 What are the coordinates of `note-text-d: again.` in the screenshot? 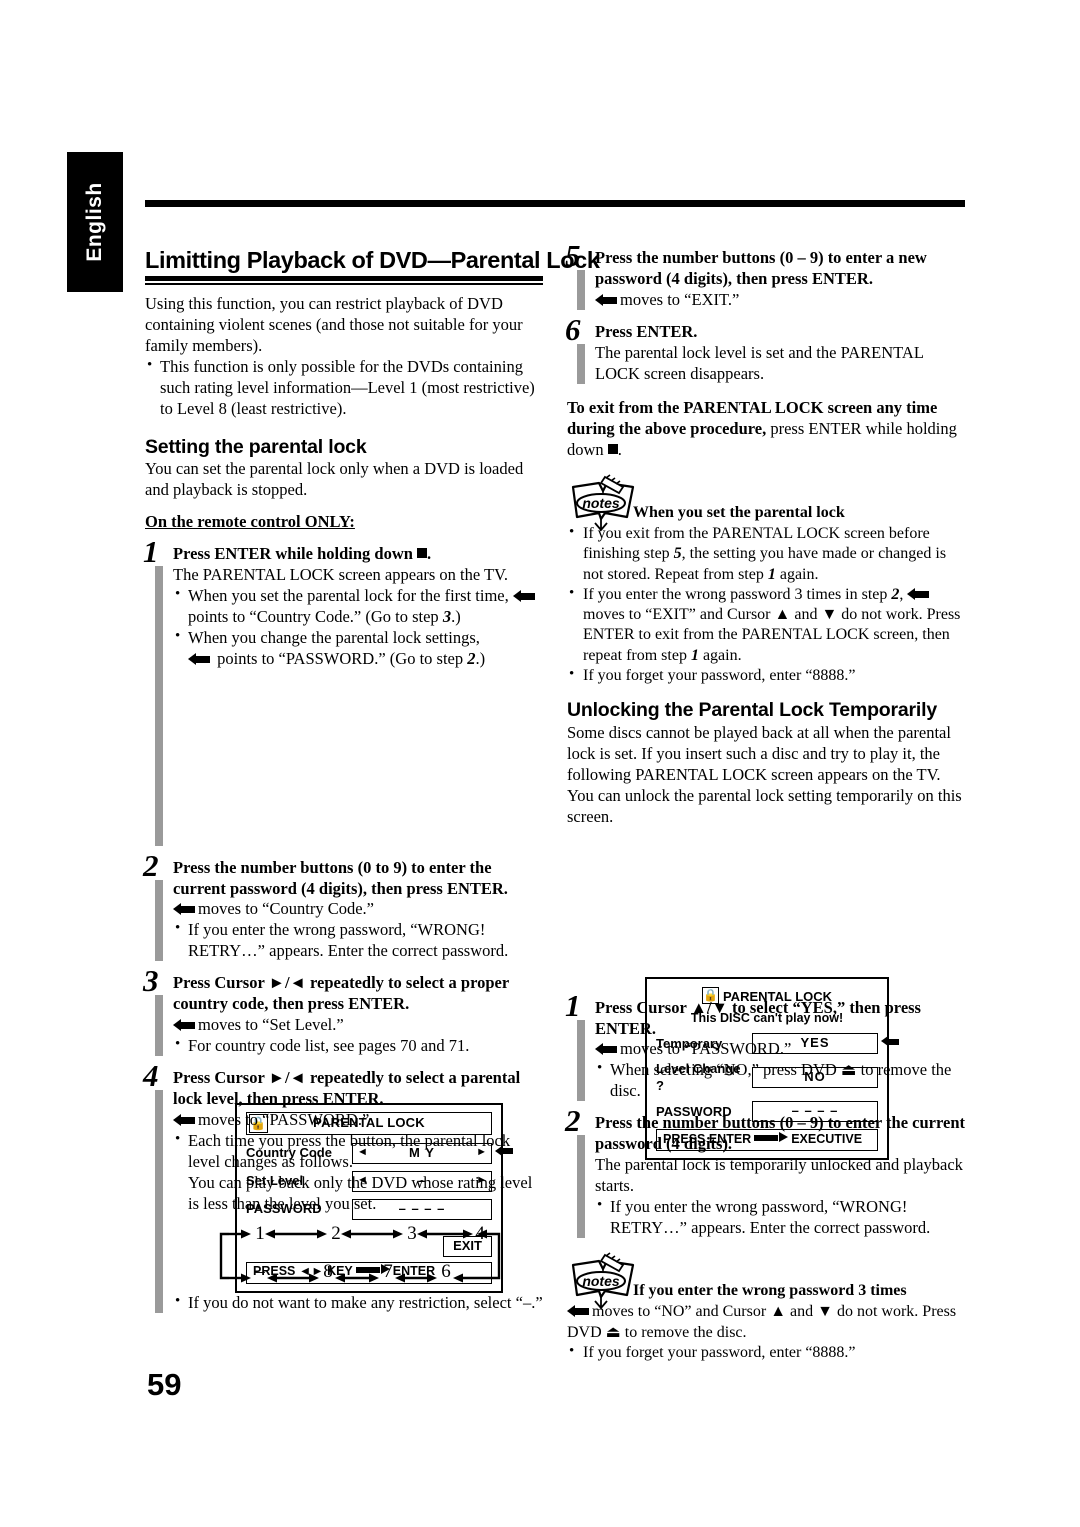 It's located at (722, 655).